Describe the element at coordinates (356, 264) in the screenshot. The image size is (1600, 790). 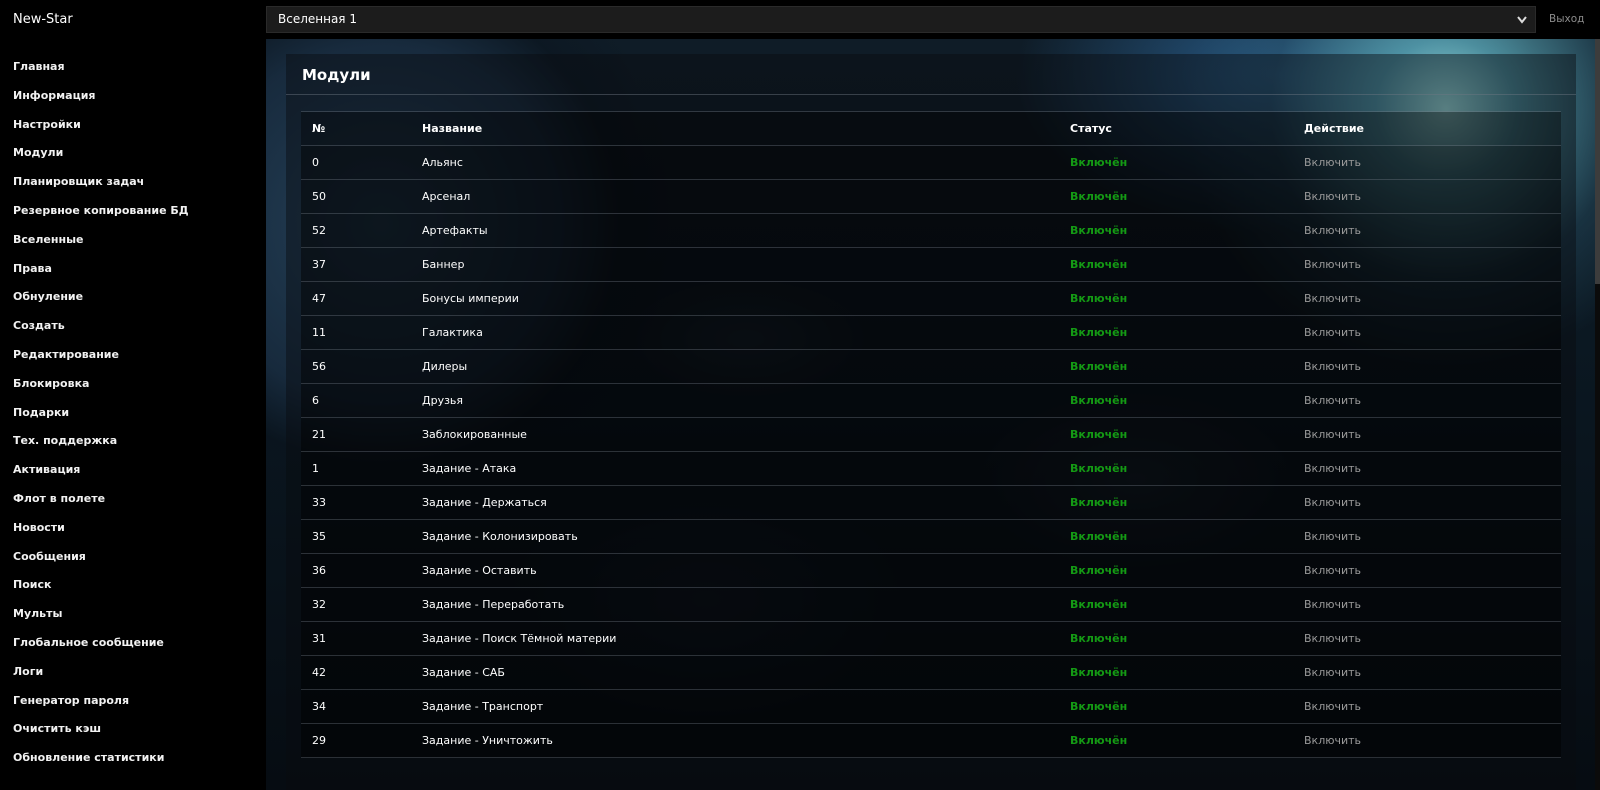
I see `module-id-cell: 37` at that location.